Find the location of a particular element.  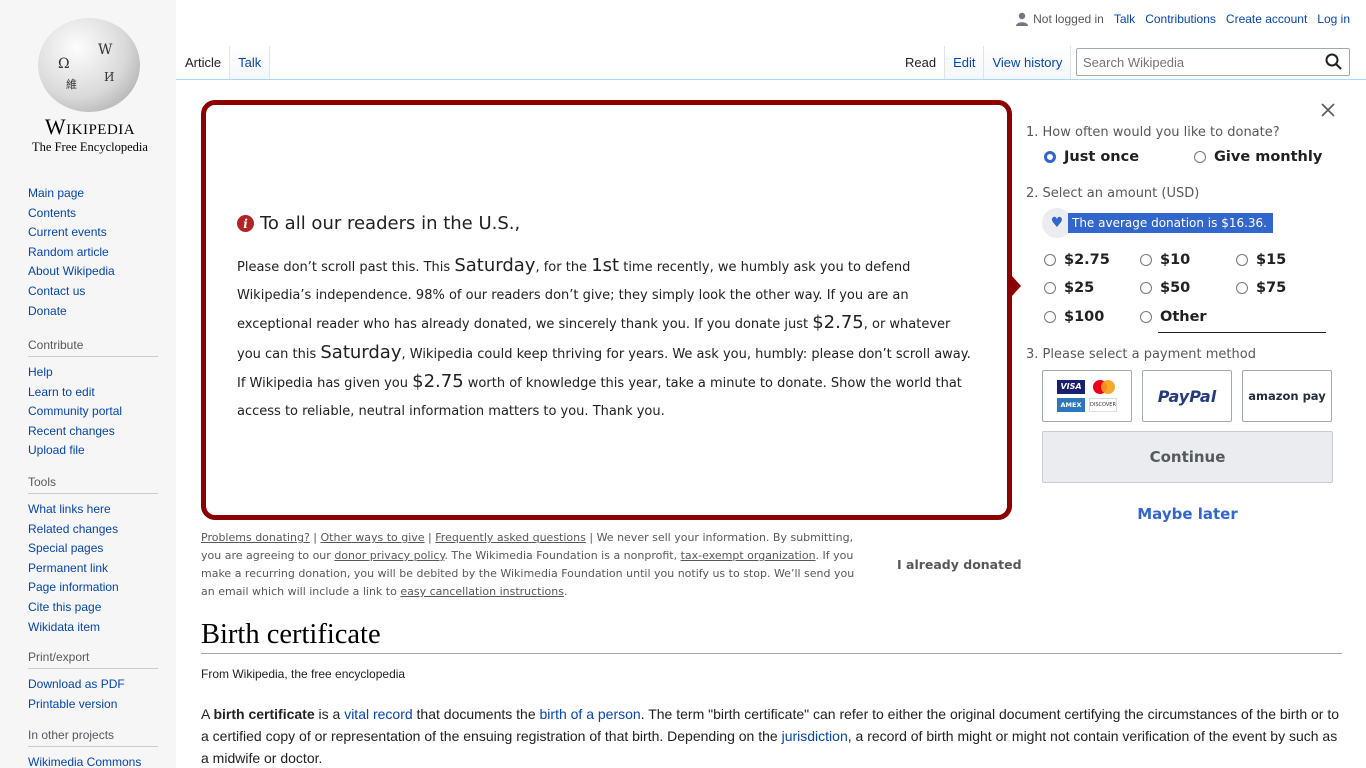

sidebar-item-help: Help is located at coordinates (93, 373).